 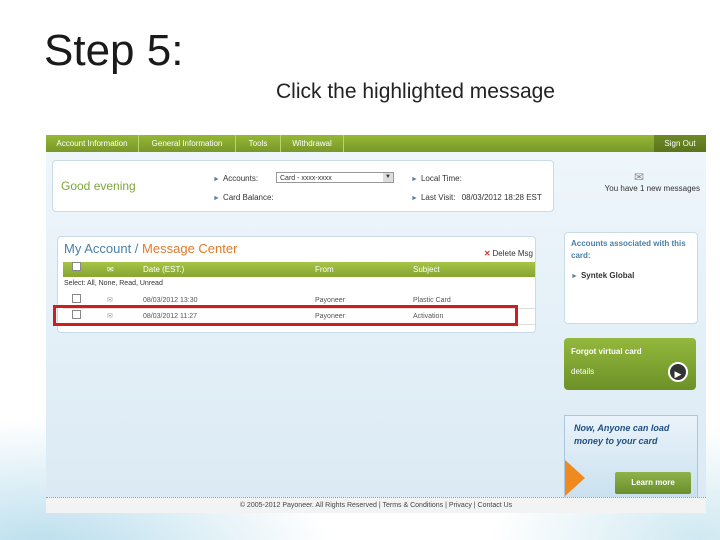 What do you see at coordinates (335, 177) in the screenshot?
I see `accounts-select: Card - xxxx-xxxx ▼` at bounding box center [335, 177].